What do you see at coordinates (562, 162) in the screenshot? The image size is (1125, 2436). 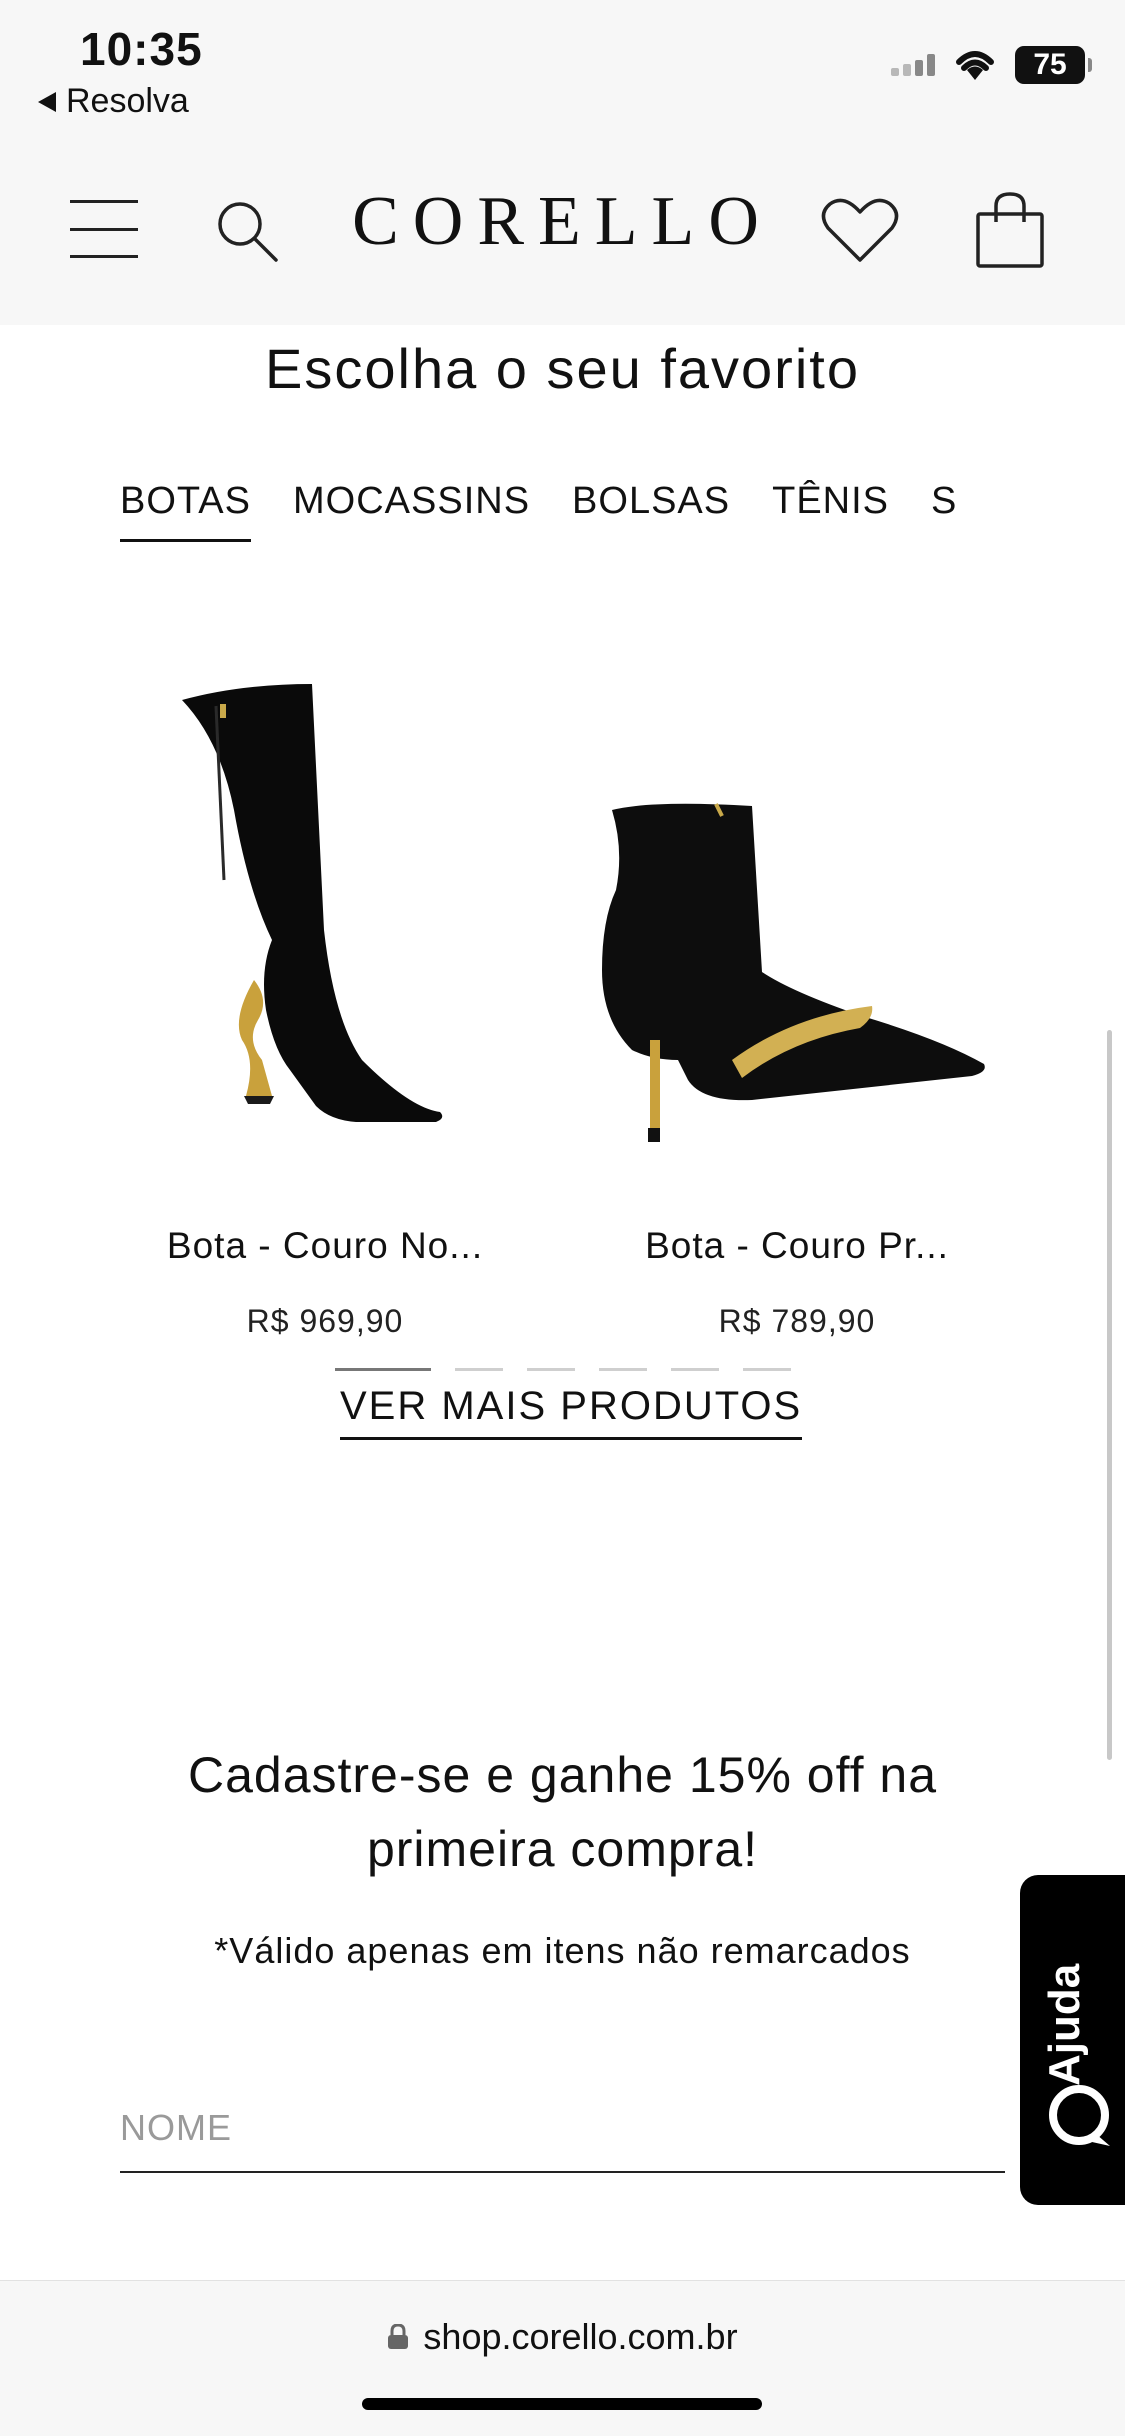 I see `header-area: 10:35 Resolva 75 CORELLO` at bounding box center [562, 162].